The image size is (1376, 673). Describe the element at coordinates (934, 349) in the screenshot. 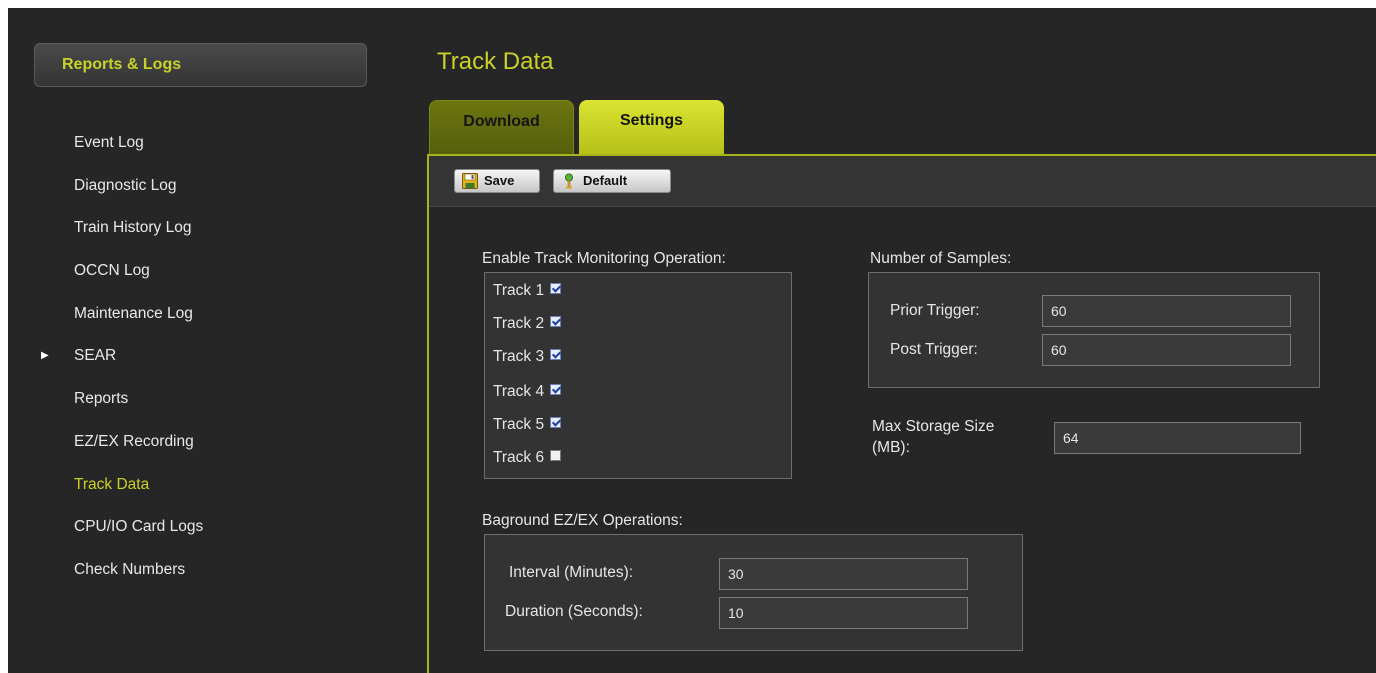

I see `post-trigger-label: Post Trigger:` at that location.